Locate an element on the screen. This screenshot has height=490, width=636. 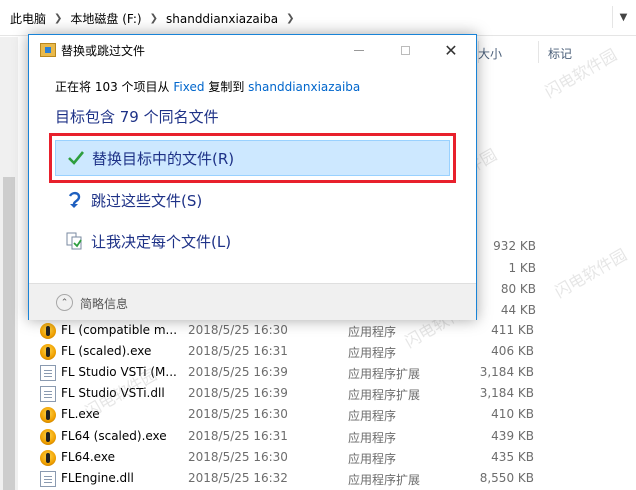
file-size: 1 KB is located at coordinates (522, 268).